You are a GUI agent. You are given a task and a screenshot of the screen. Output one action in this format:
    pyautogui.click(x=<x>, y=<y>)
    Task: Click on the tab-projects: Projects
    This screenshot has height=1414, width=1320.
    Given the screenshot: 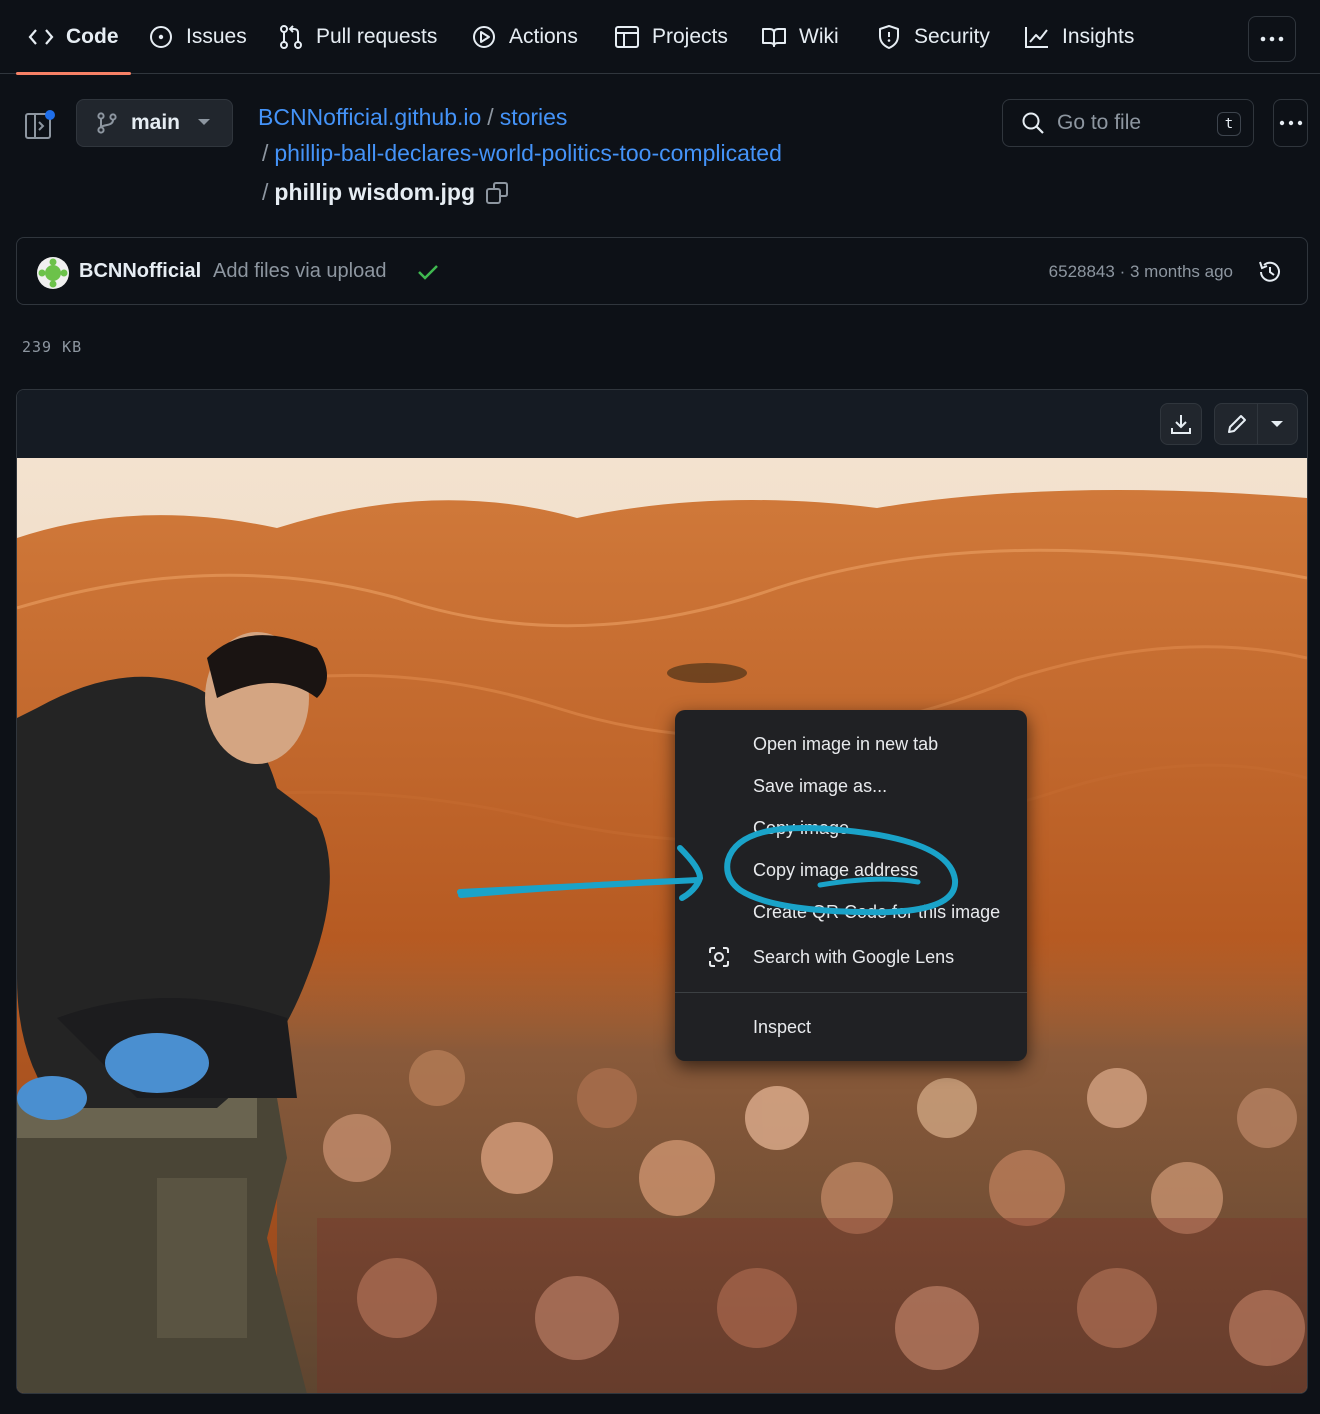 What is the action you would take?
    pyautogui.click(x=671, y=37)
    